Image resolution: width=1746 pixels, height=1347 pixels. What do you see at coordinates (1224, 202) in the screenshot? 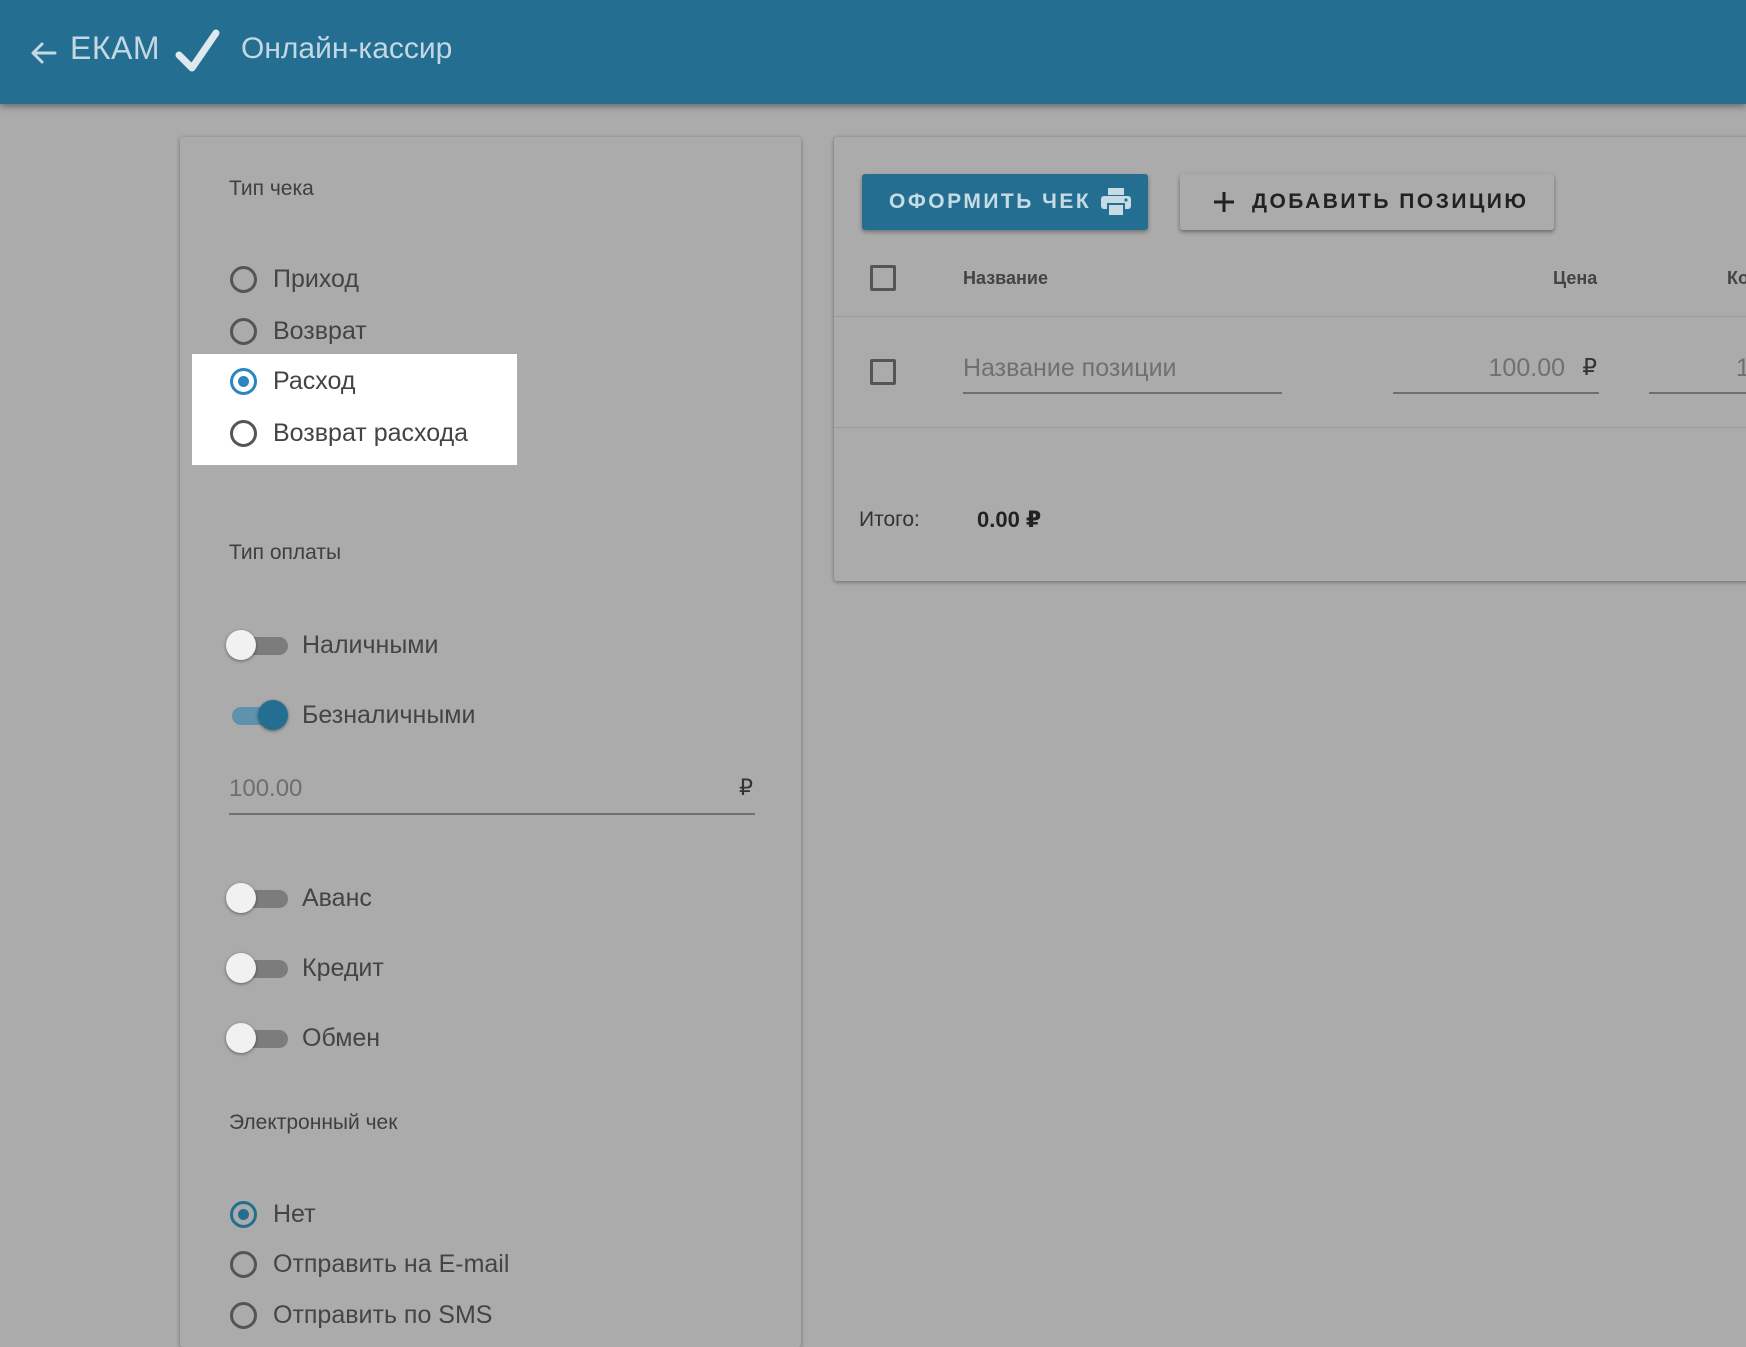
I see `plus-icon` at bounding box center [1224, 202].